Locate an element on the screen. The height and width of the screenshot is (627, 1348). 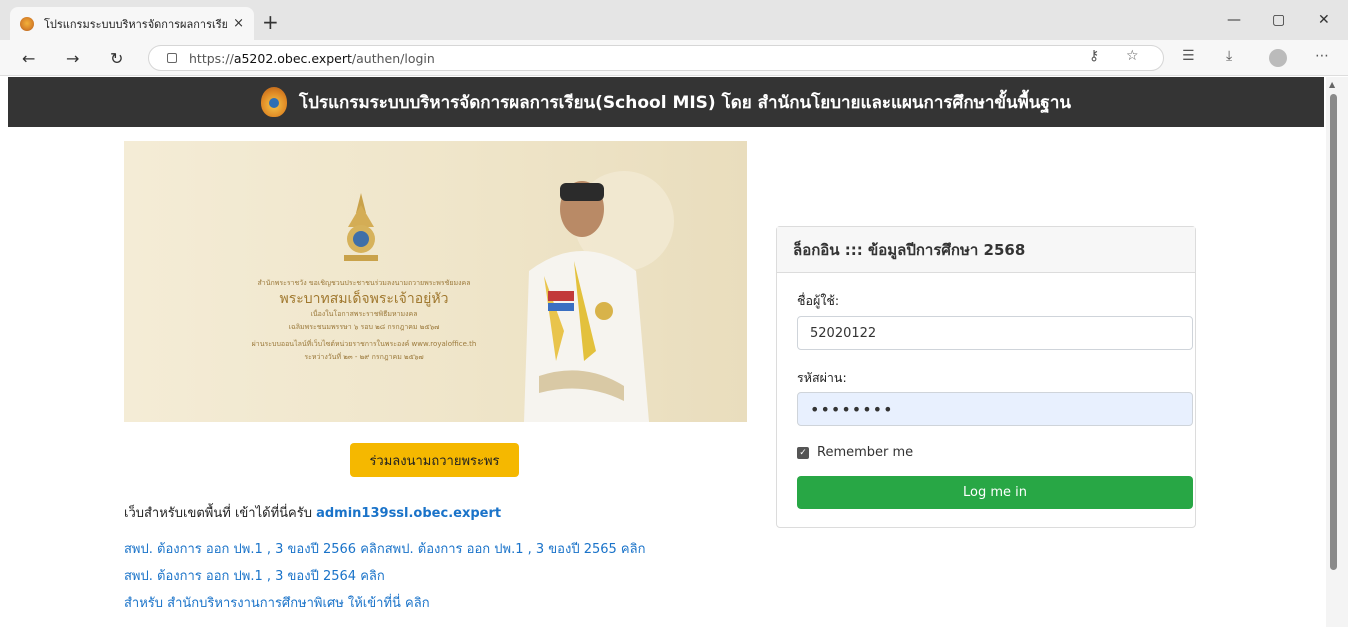
scrollbar-thumb is located at coordinates (1333, 332).